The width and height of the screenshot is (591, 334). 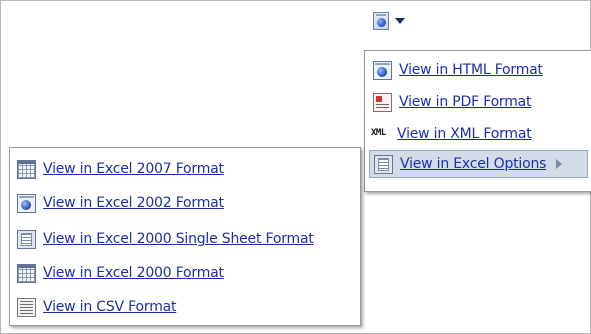 I want to click on menu-item-xml: XML View in XML Format, so click(x=451, y=134).